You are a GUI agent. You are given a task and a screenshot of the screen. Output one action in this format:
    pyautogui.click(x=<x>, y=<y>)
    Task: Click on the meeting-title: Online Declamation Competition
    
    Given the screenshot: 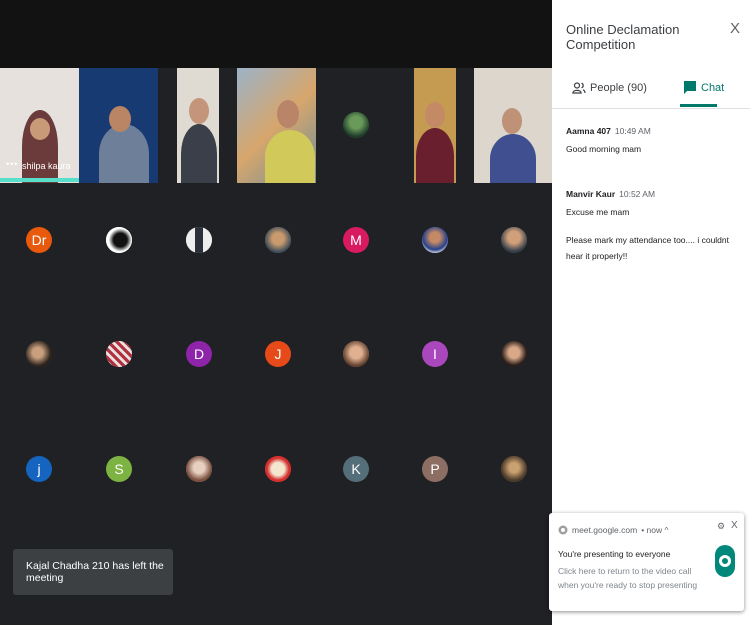 What is the action you would take?
    pyautogui.click(x=623, y=37)
    